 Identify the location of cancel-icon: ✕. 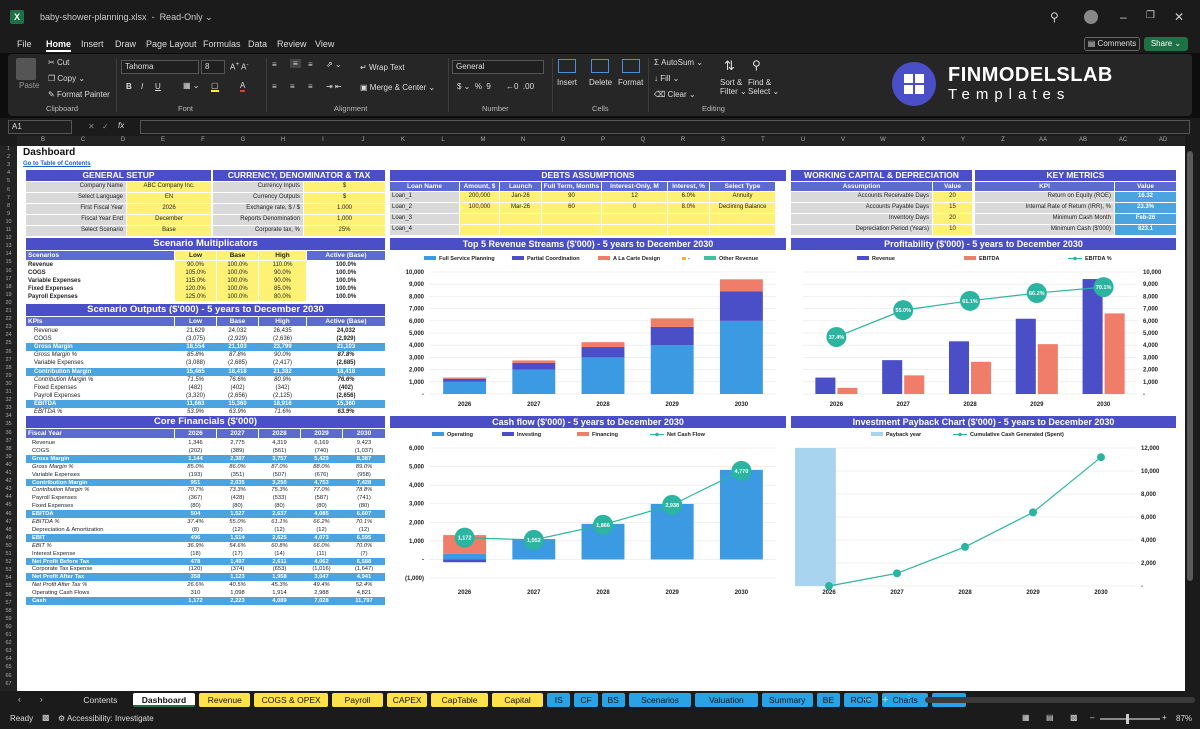
(91, 126).